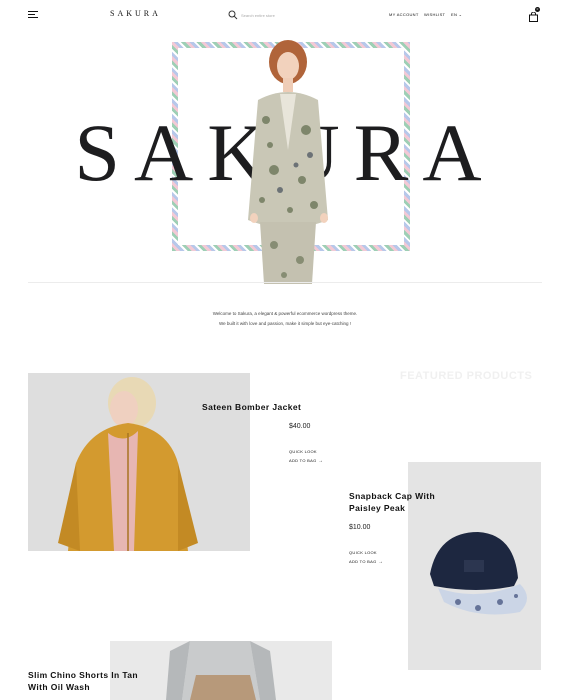  I want to click on hamburger-menu-icon, so click(33, 15).